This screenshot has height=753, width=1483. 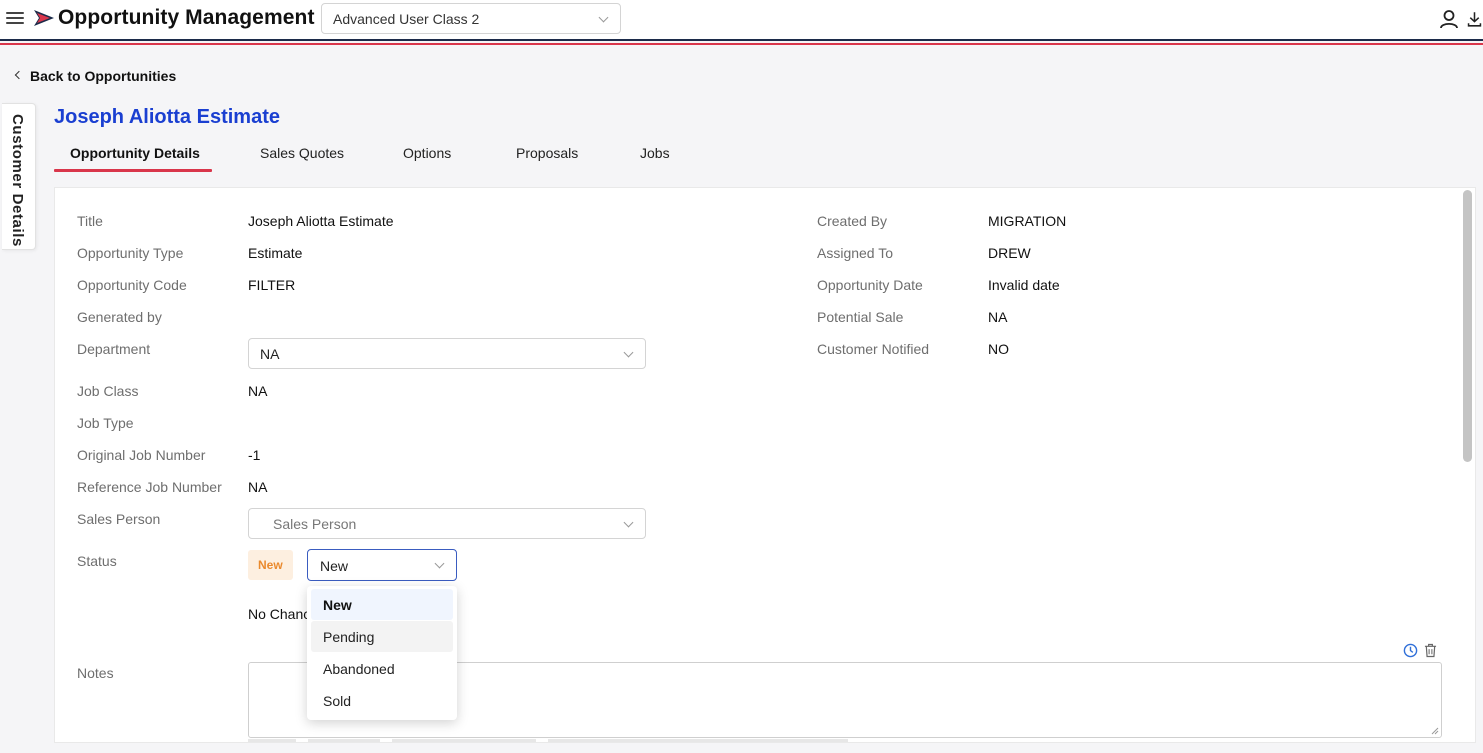 I want to click on tab-sales-quotes: Sales Quotes, so click(x=302, y=153).